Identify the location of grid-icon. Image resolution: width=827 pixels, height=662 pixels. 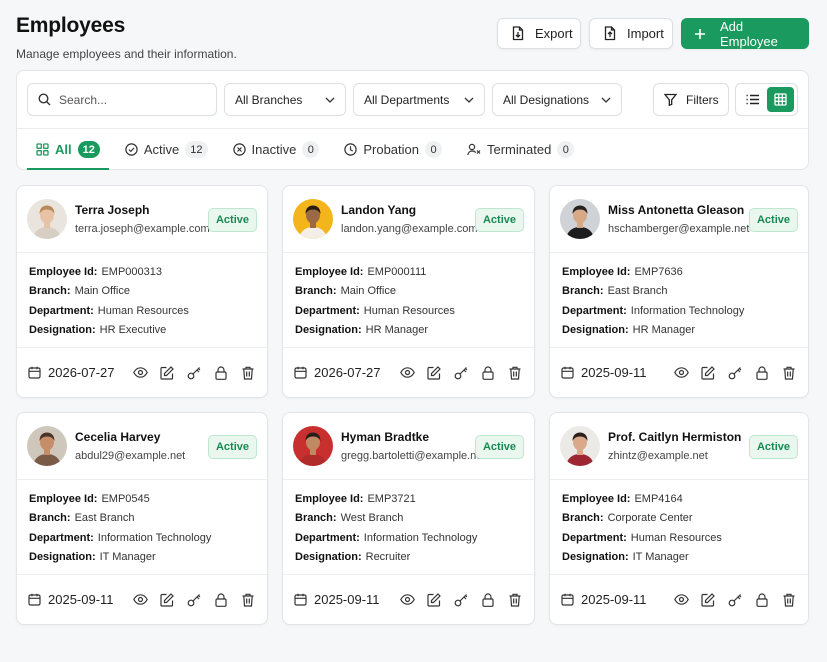
(42, 149).